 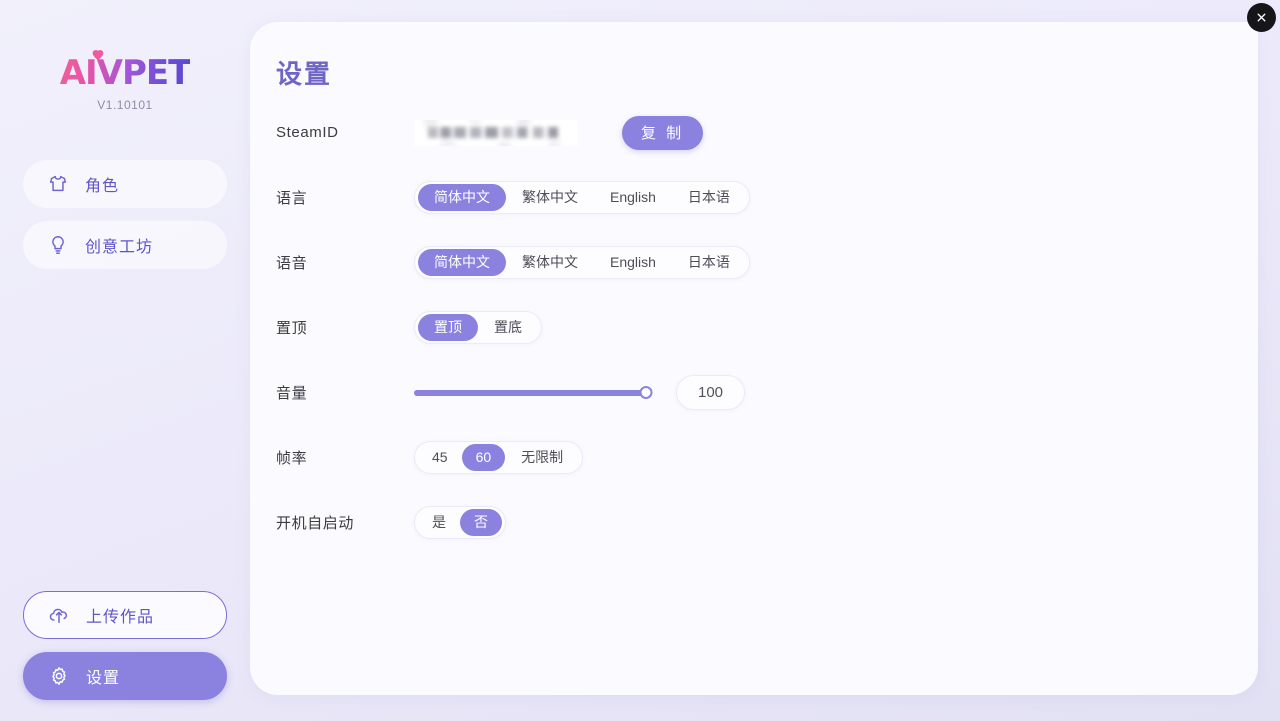 What do you see at coordinates (58, 616) in the screenshot?
I see `cloud-upload-icon` at bounding box center [58, 616].